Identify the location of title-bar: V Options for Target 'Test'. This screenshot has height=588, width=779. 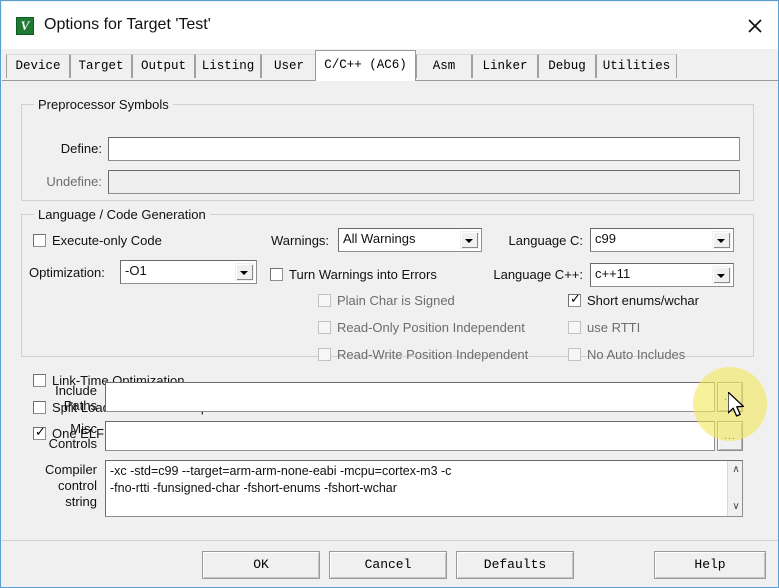
(390, 25).